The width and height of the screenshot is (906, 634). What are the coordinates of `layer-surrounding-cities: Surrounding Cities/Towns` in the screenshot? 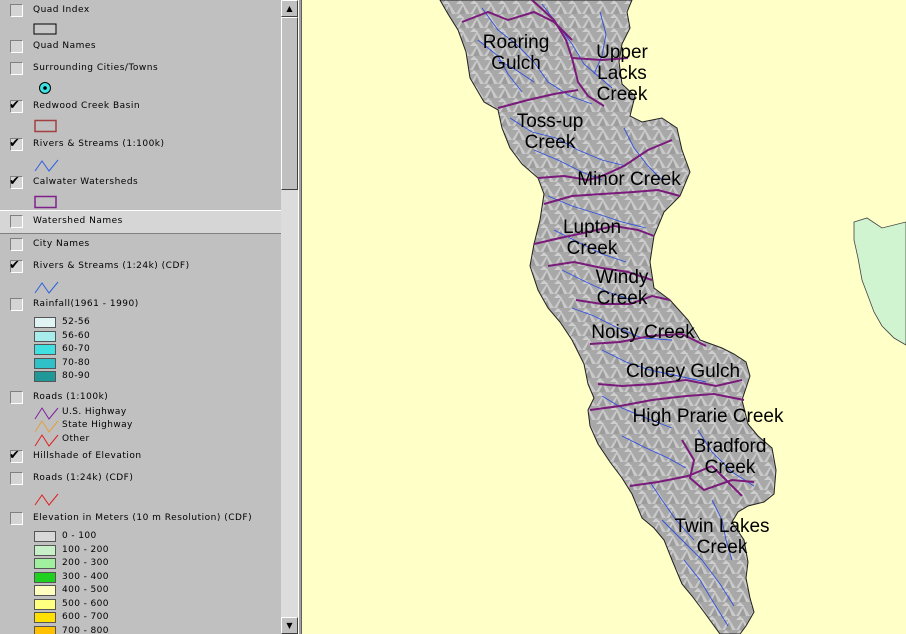 It's located at (140, 77).